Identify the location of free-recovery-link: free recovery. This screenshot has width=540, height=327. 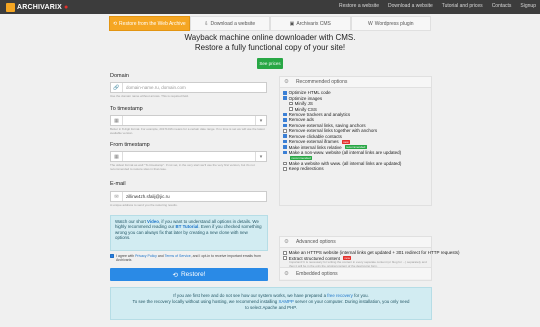
(340, 295).